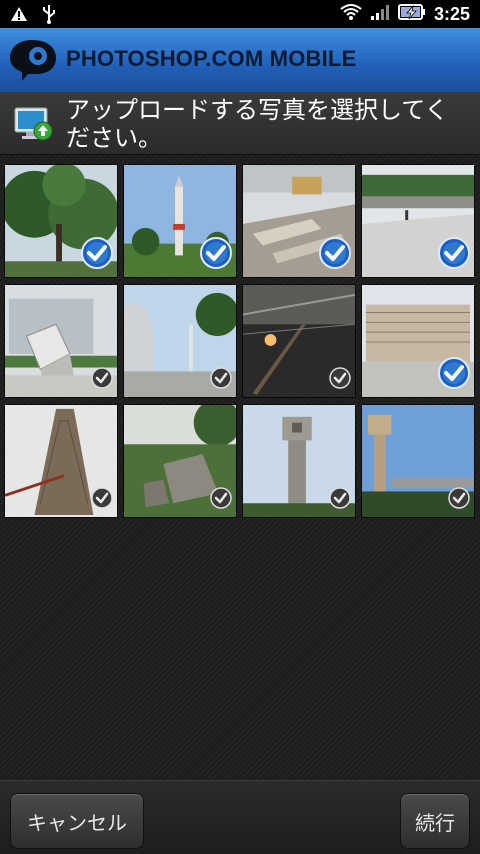  What do you see at coordinates (351, 14) in the screenshot?
I see `wifi-icon` at bounding box center [351, 14].